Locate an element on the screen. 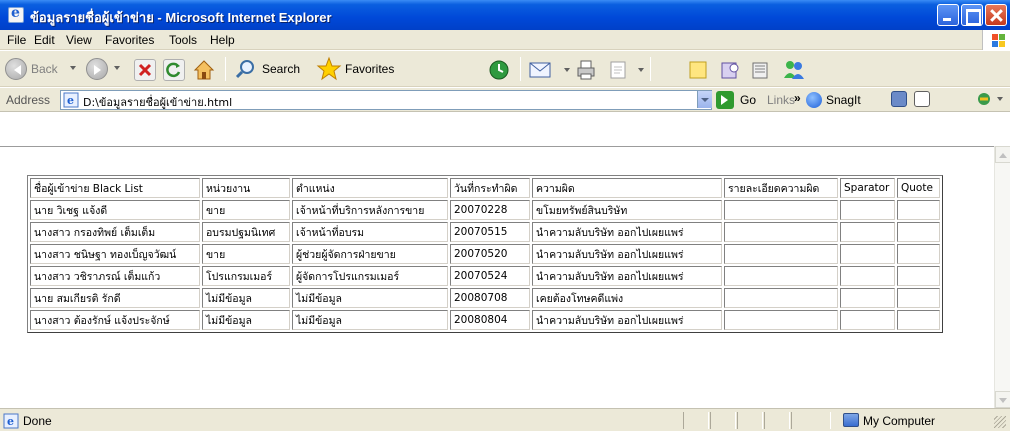 The width and height of the screenshot is (1010, 431). menu-view: View is located at coordinates (79, 40).